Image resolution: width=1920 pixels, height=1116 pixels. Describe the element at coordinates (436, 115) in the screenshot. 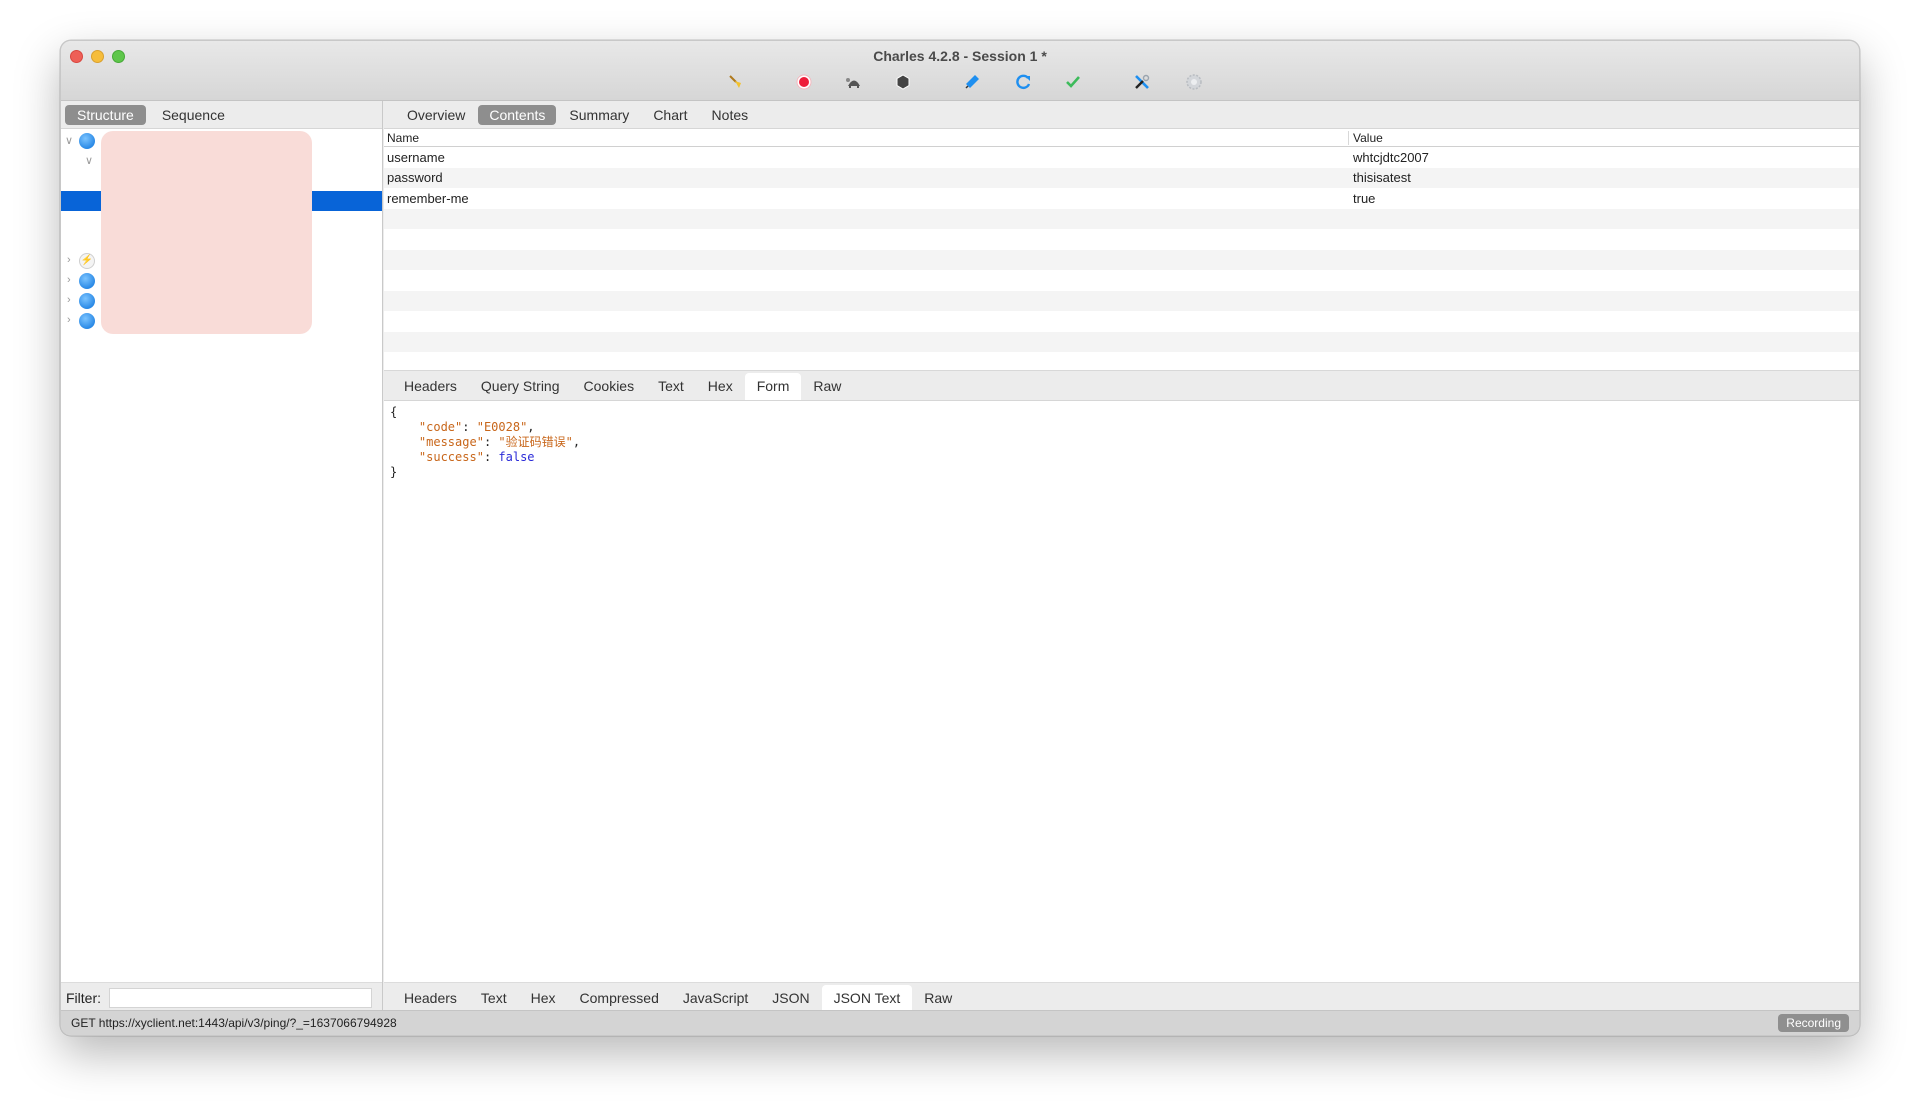

I see `tab-overview: Overview` at that location.